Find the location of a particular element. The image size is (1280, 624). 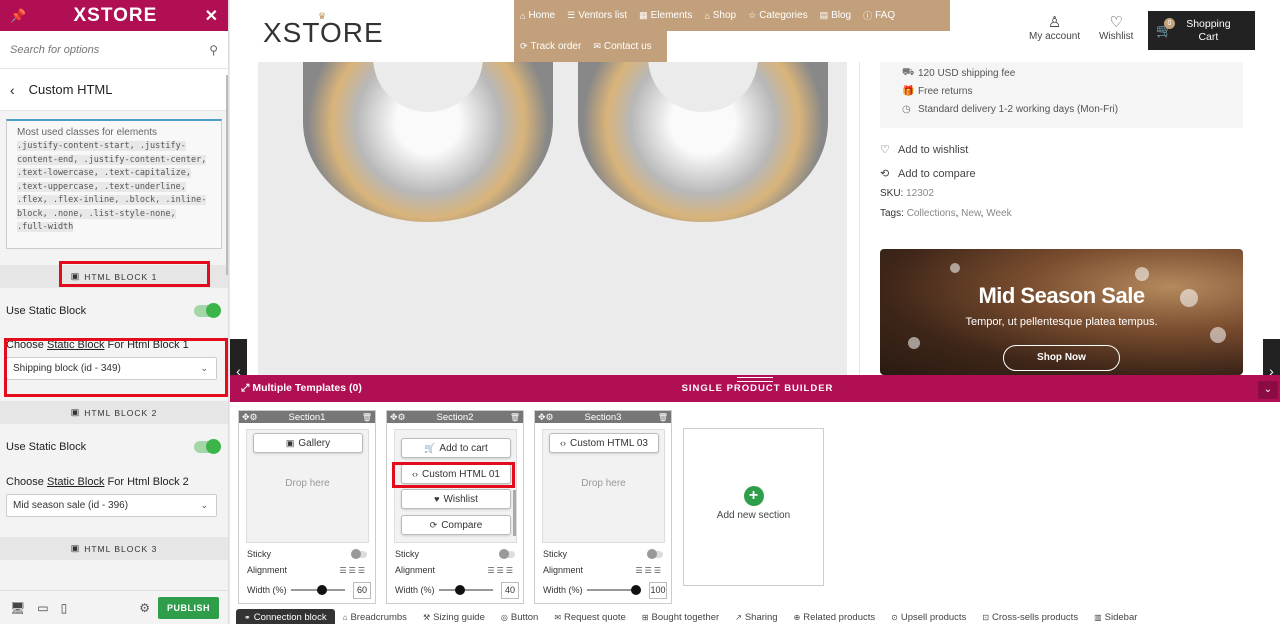

add-new-section-button: + Add new section is located at coordinates (753, 507).